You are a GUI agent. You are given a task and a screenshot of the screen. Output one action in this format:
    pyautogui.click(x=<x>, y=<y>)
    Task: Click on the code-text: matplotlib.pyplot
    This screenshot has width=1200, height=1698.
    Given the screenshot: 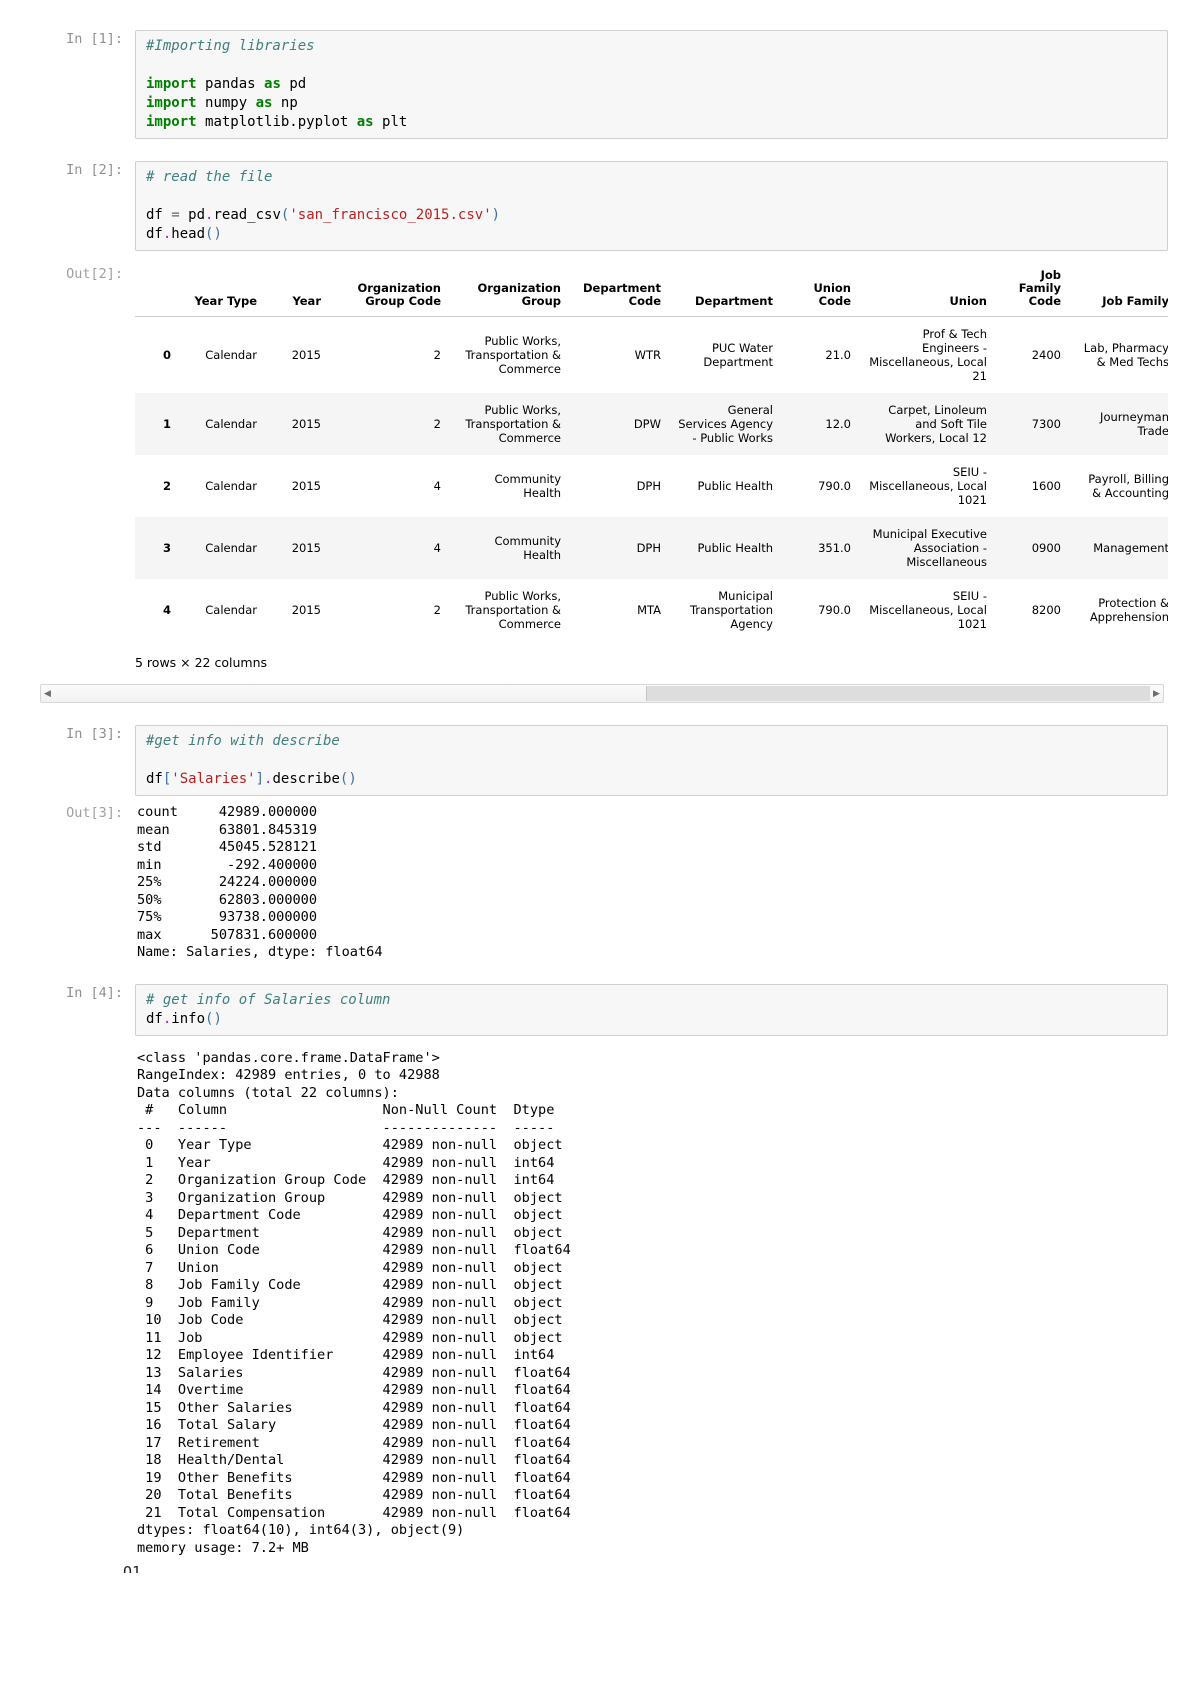 What is the action you would take?
    pyautogui.click(x=281, y=122)
    